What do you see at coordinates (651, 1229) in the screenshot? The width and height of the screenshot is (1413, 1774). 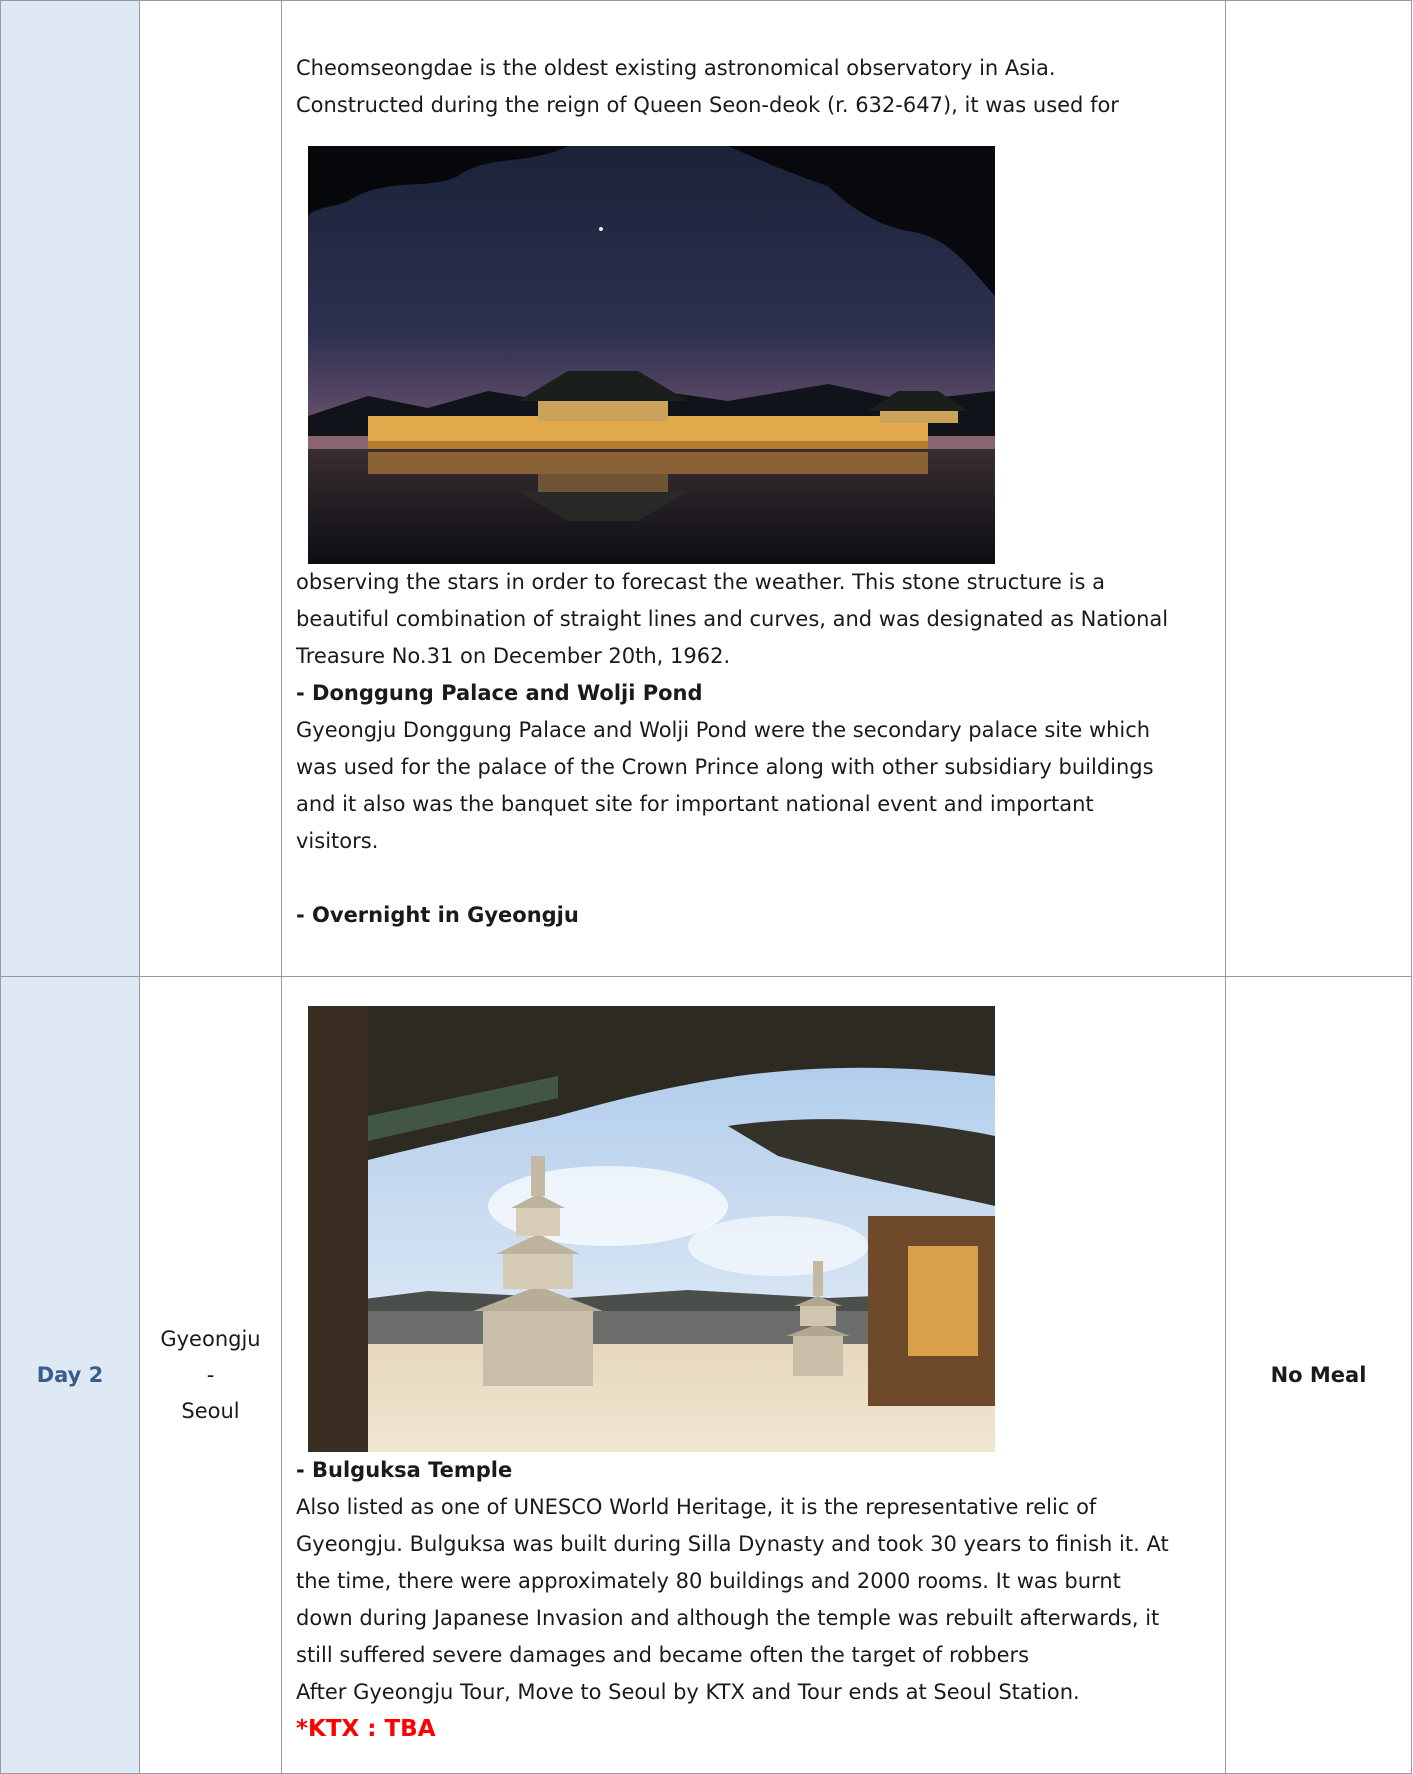 I see `bulguksa-temple-photo` at bounding box center [651, 1229].